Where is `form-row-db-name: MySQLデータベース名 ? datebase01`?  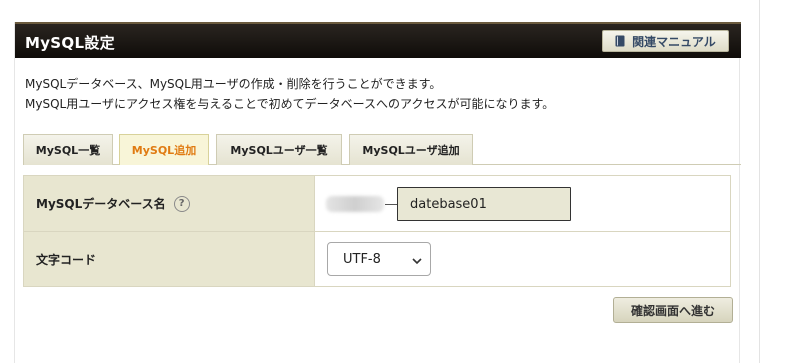 form-row-db-name: MySQLデータベース名 ? datebase01 is located at coordinates (377, 204).